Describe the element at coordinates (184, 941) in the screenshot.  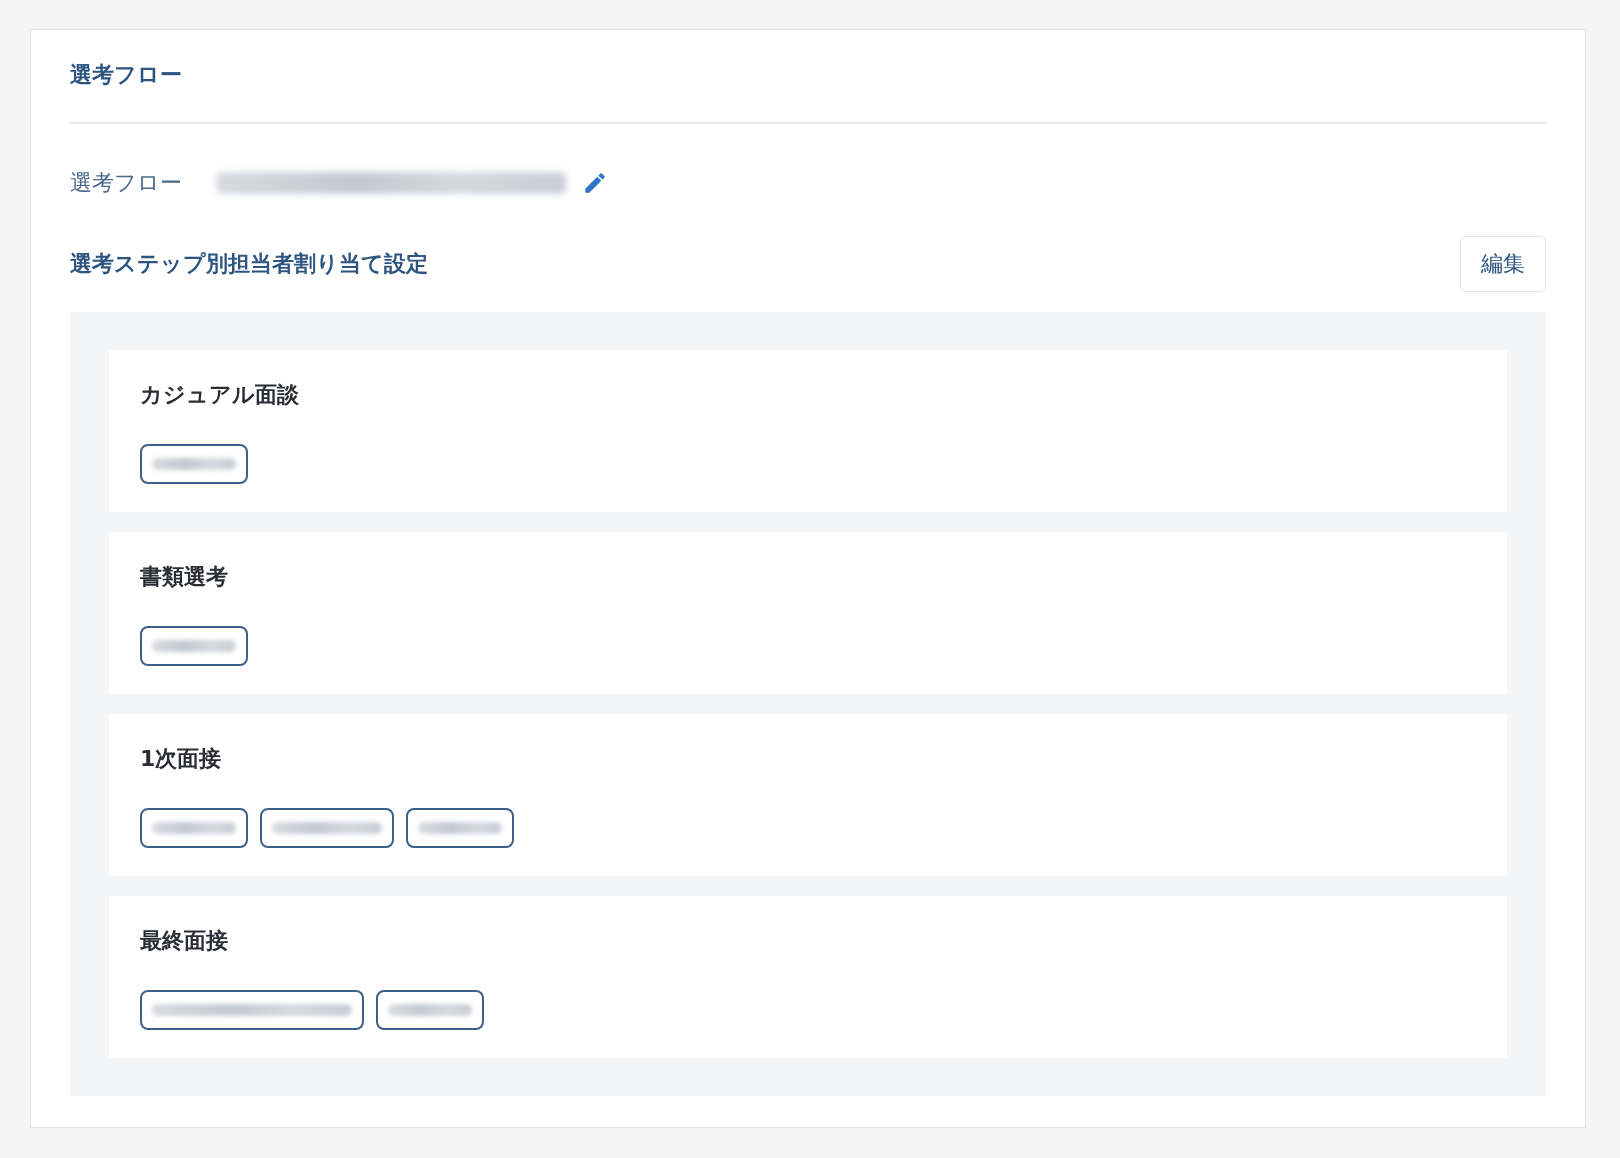
I see `step-name: 最終面接` at that location.